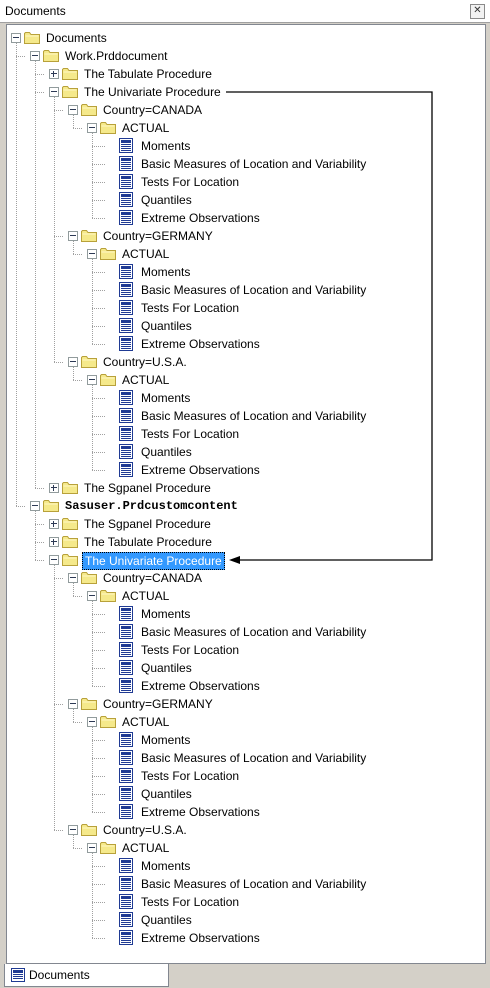  What do you see at coordinates (477, 11) in the screenshot?
I see `close-icon: ✕` at bounding box center [477, 11].